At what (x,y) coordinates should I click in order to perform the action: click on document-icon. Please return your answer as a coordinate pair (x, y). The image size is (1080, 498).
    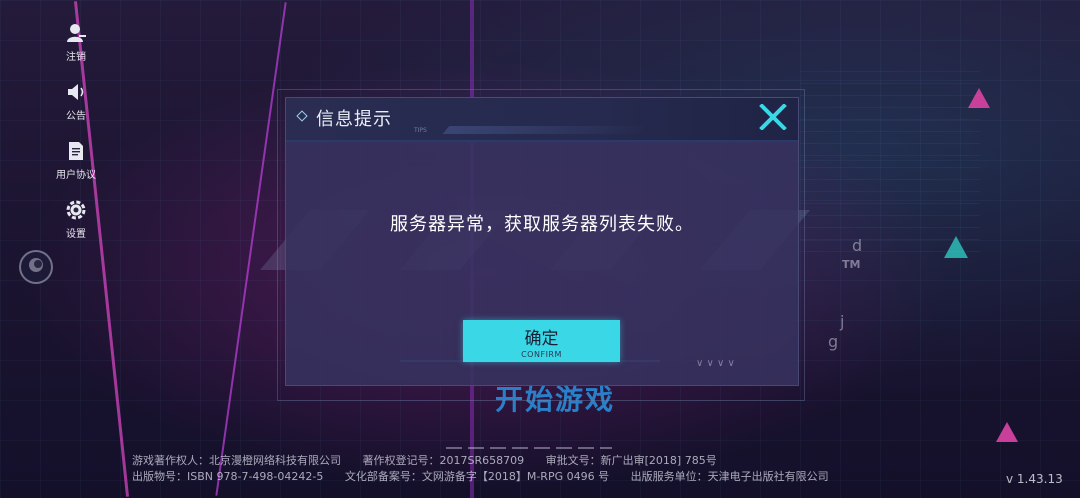
    Looking at the image, I should click on (76, 151).